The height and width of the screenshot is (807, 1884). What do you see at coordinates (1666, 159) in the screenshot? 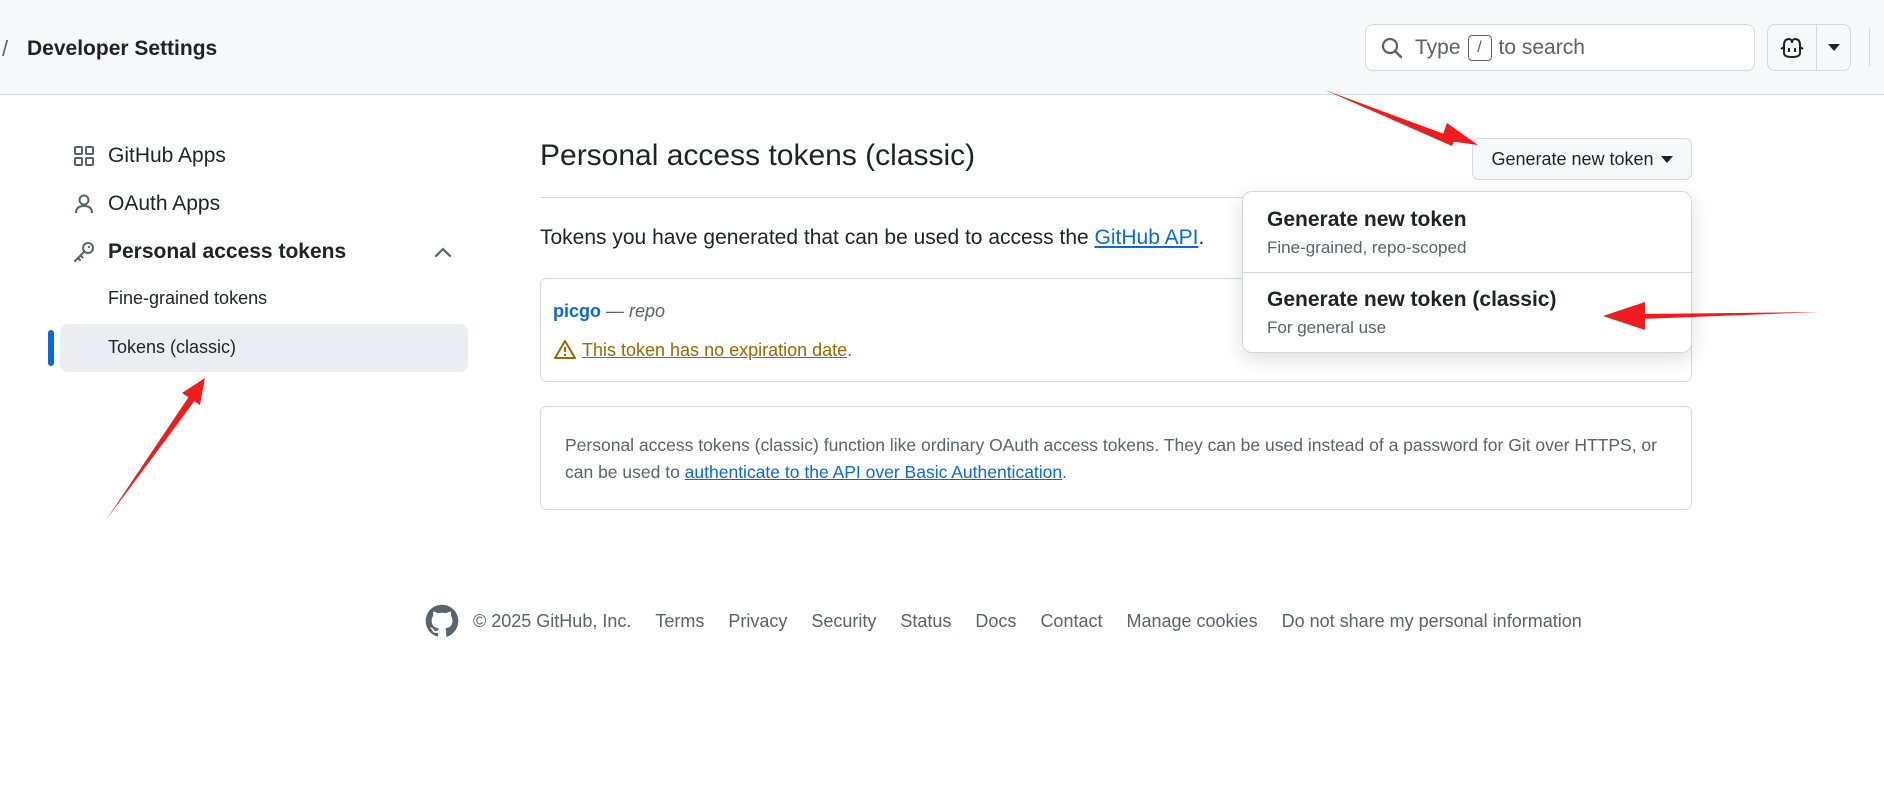
I see `caret-down-icon` at bounding box center [1666, 159].